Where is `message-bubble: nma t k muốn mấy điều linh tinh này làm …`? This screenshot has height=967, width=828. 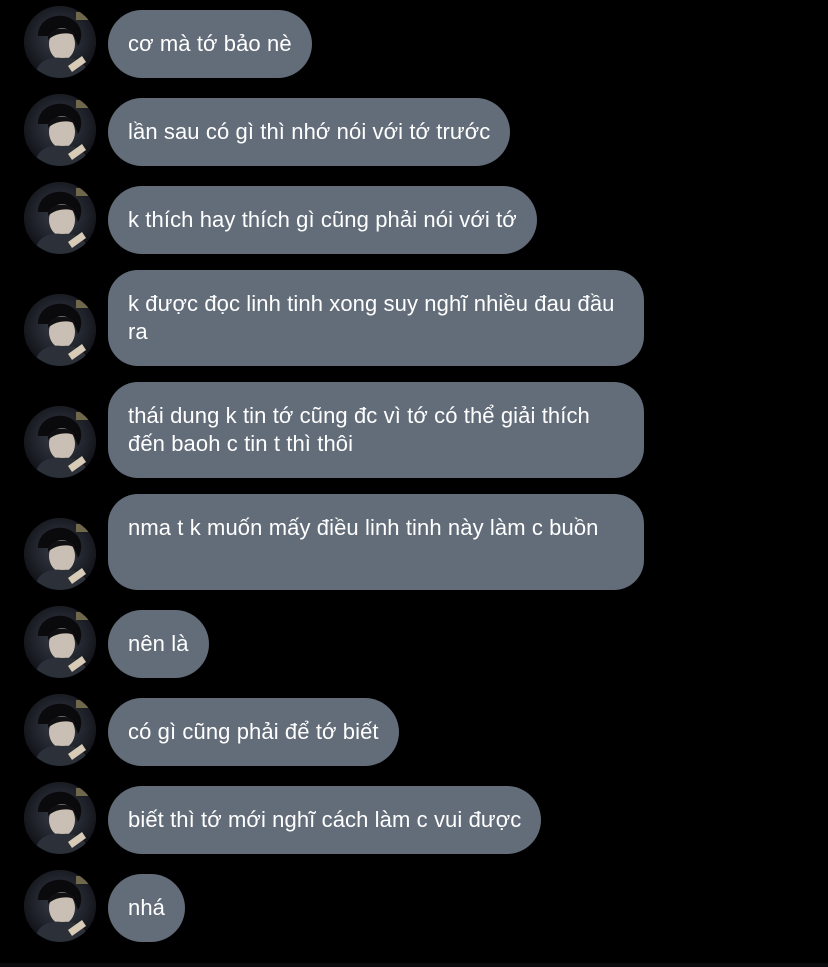 message-bubble: nma t k muốn mấy điều linh tinh này làm … is located at coordinates (376, 542).